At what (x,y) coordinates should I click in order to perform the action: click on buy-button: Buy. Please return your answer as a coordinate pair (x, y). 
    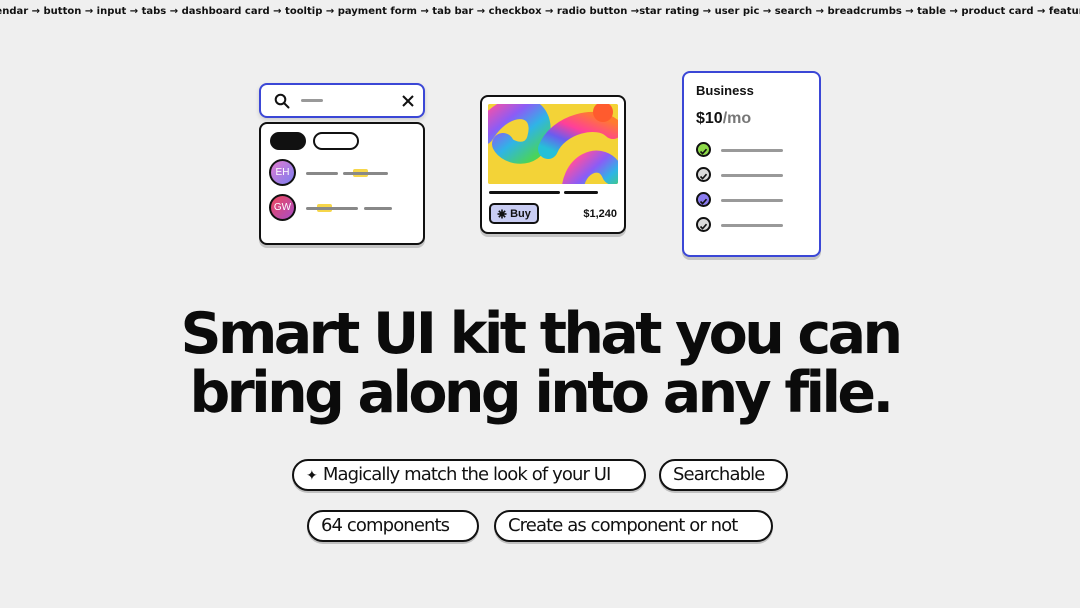
    Looking at the image, I should click on (514, 213).